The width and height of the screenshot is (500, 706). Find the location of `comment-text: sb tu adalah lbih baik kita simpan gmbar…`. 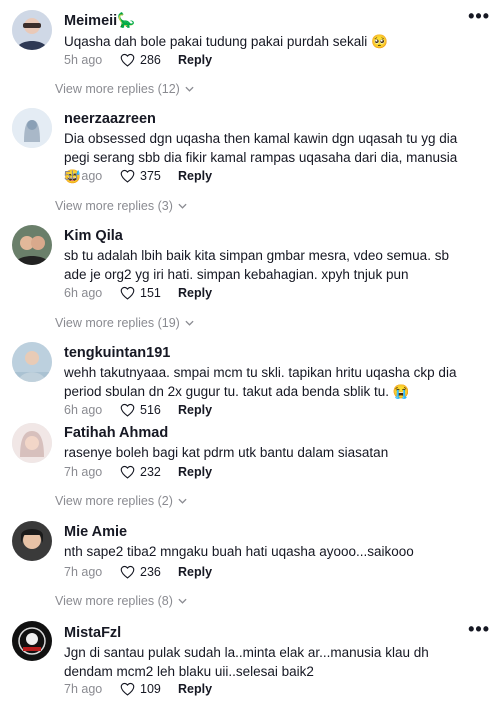

comment-text: sb tu adalah lbih baik kita simpan gmbar… is located at coordinates (256, 265).